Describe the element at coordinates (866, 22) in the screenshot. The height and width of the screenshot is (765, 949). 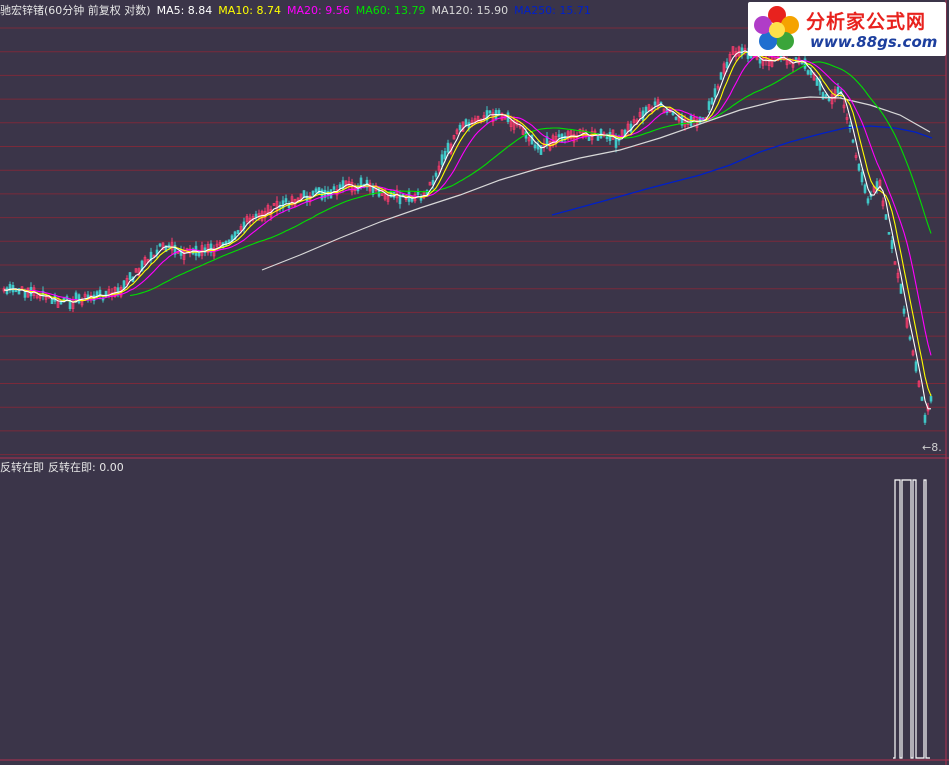
I see `logo-title: 分析家公式网` at that location.